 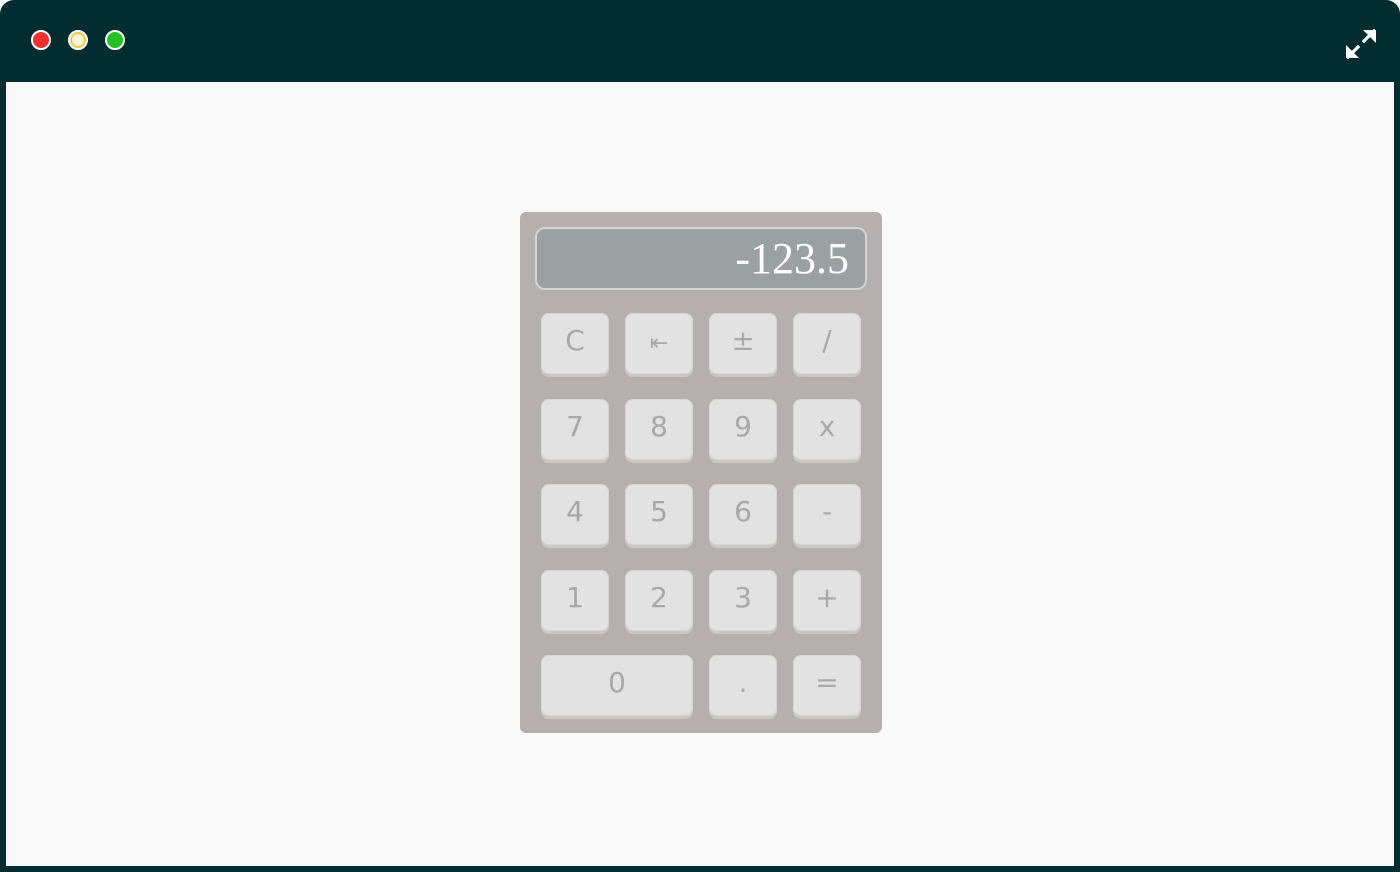 I want to click on zoom-button, so click(x=115, y=40).